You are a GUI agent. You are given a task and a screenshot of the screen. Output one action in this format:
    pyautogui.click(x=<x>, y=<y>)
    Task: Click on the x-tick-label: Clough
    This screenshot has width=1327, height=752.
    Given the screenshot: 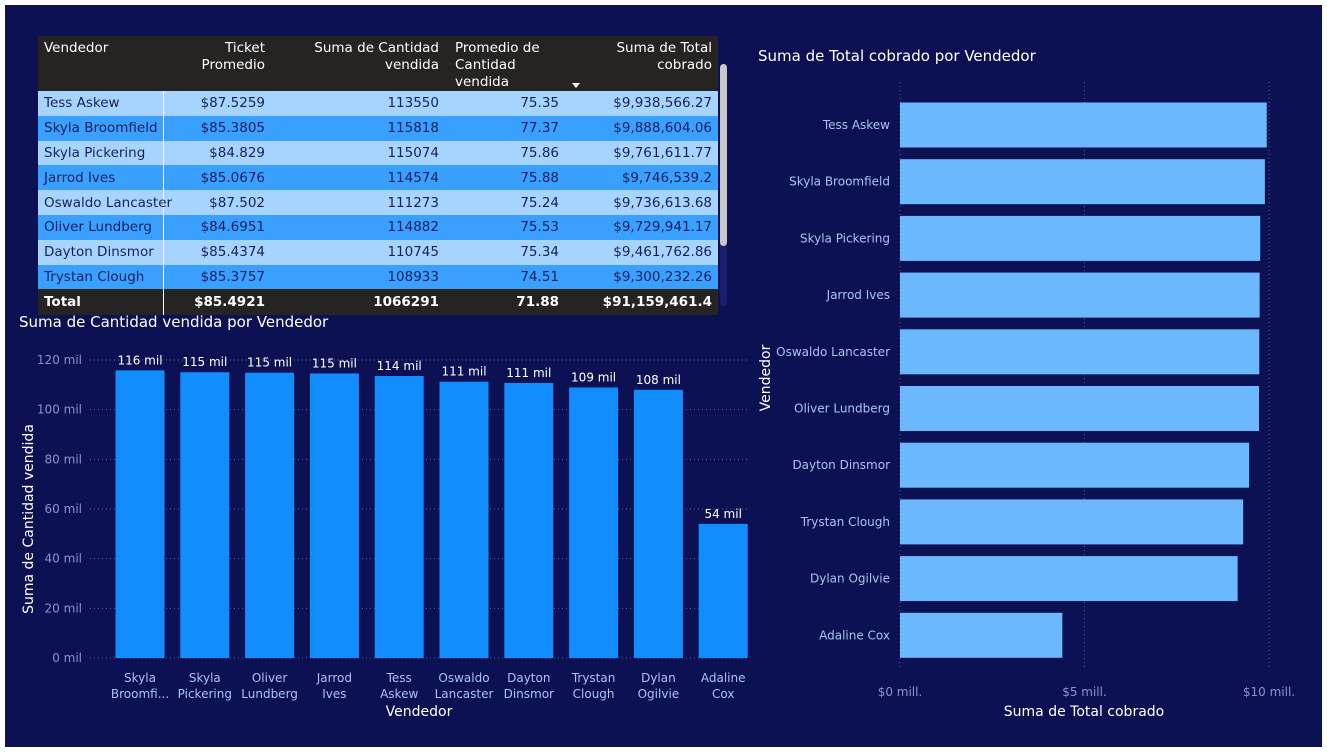 What is the action you would take?
    pyautogui.click(x=594, y=694)
    